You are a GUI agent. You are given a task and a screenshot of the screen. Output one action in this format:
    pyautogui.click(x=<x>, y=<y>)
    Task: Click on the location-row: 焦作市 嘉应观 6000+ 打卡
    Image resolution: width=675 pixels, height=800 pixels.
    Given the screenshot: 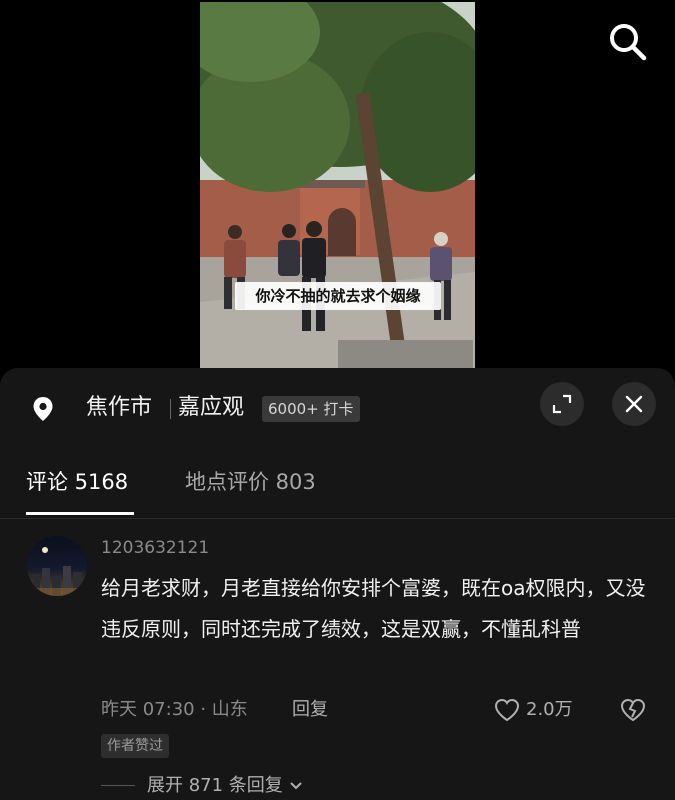 What is the action you would take?
    pyautogui.click(x=337, y=408)
    